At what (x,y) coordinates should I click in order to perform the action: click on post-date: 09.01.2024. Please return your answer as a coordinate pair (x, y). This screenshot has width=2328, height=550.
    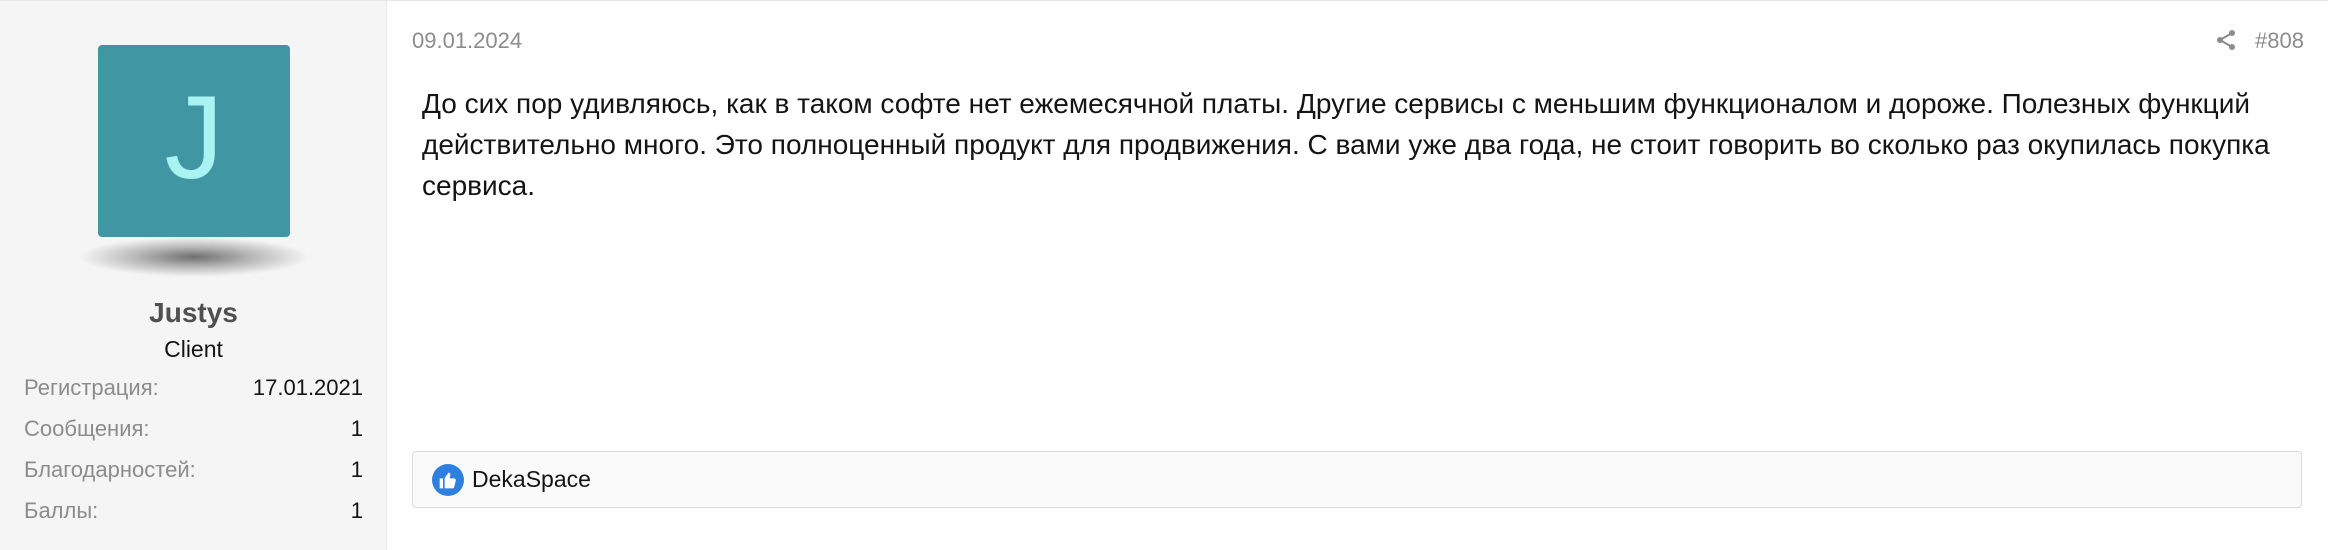
    Looking at the image, I should click on (467, 41).